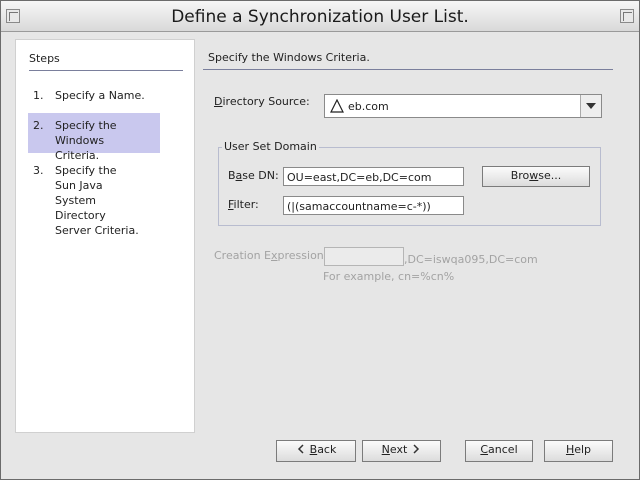 The width and height of the screenshot is (640, 480). I want to click on step-number: 3., so click(38, 170).